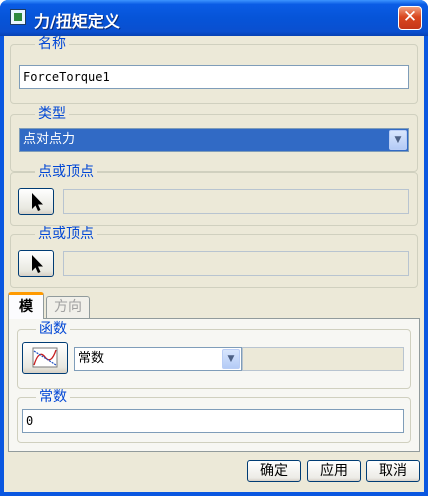  Describe the element at coordinates (66, 234) in the screenshot. I see `point2-group-label: 点或顶点` at that location.